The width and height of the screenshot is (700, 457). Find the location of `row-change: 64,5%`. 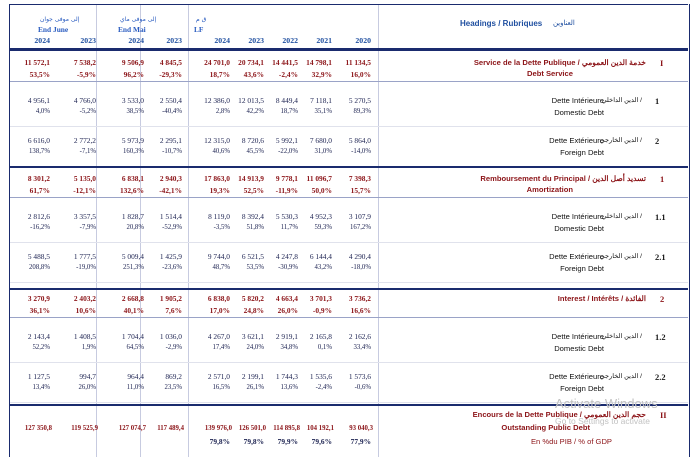

row-change: 64,5% is located at coordinates (135, 347).